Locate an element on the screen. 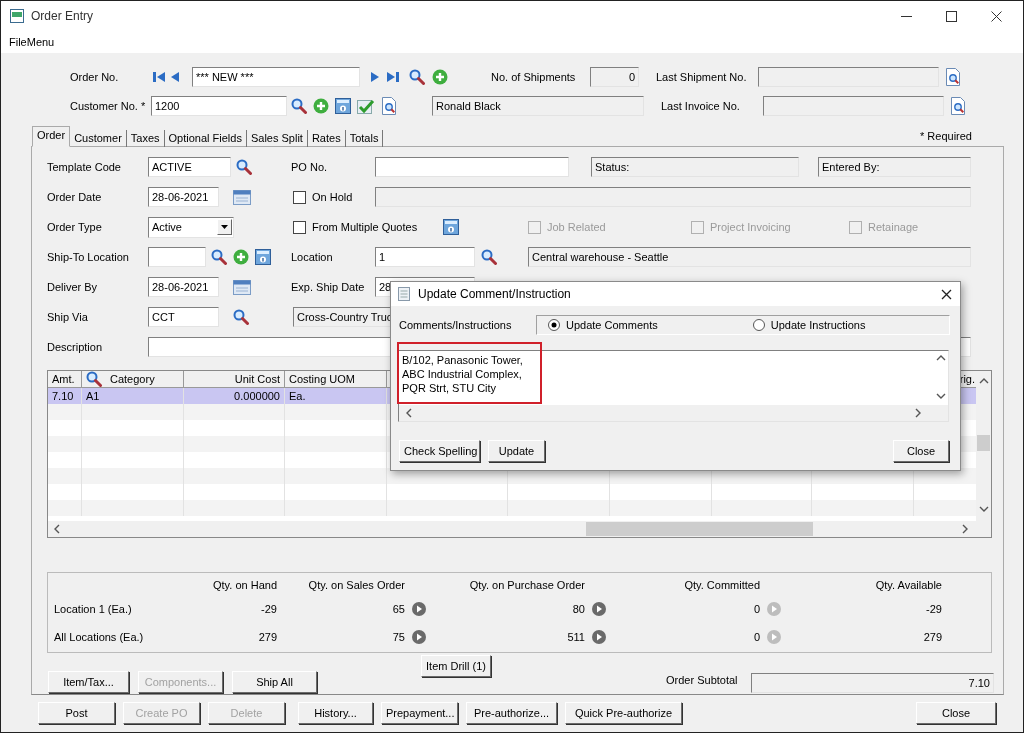 This screenshot has height=733, width=1024. field-label: Order No. is located at coordinates (95, 77).